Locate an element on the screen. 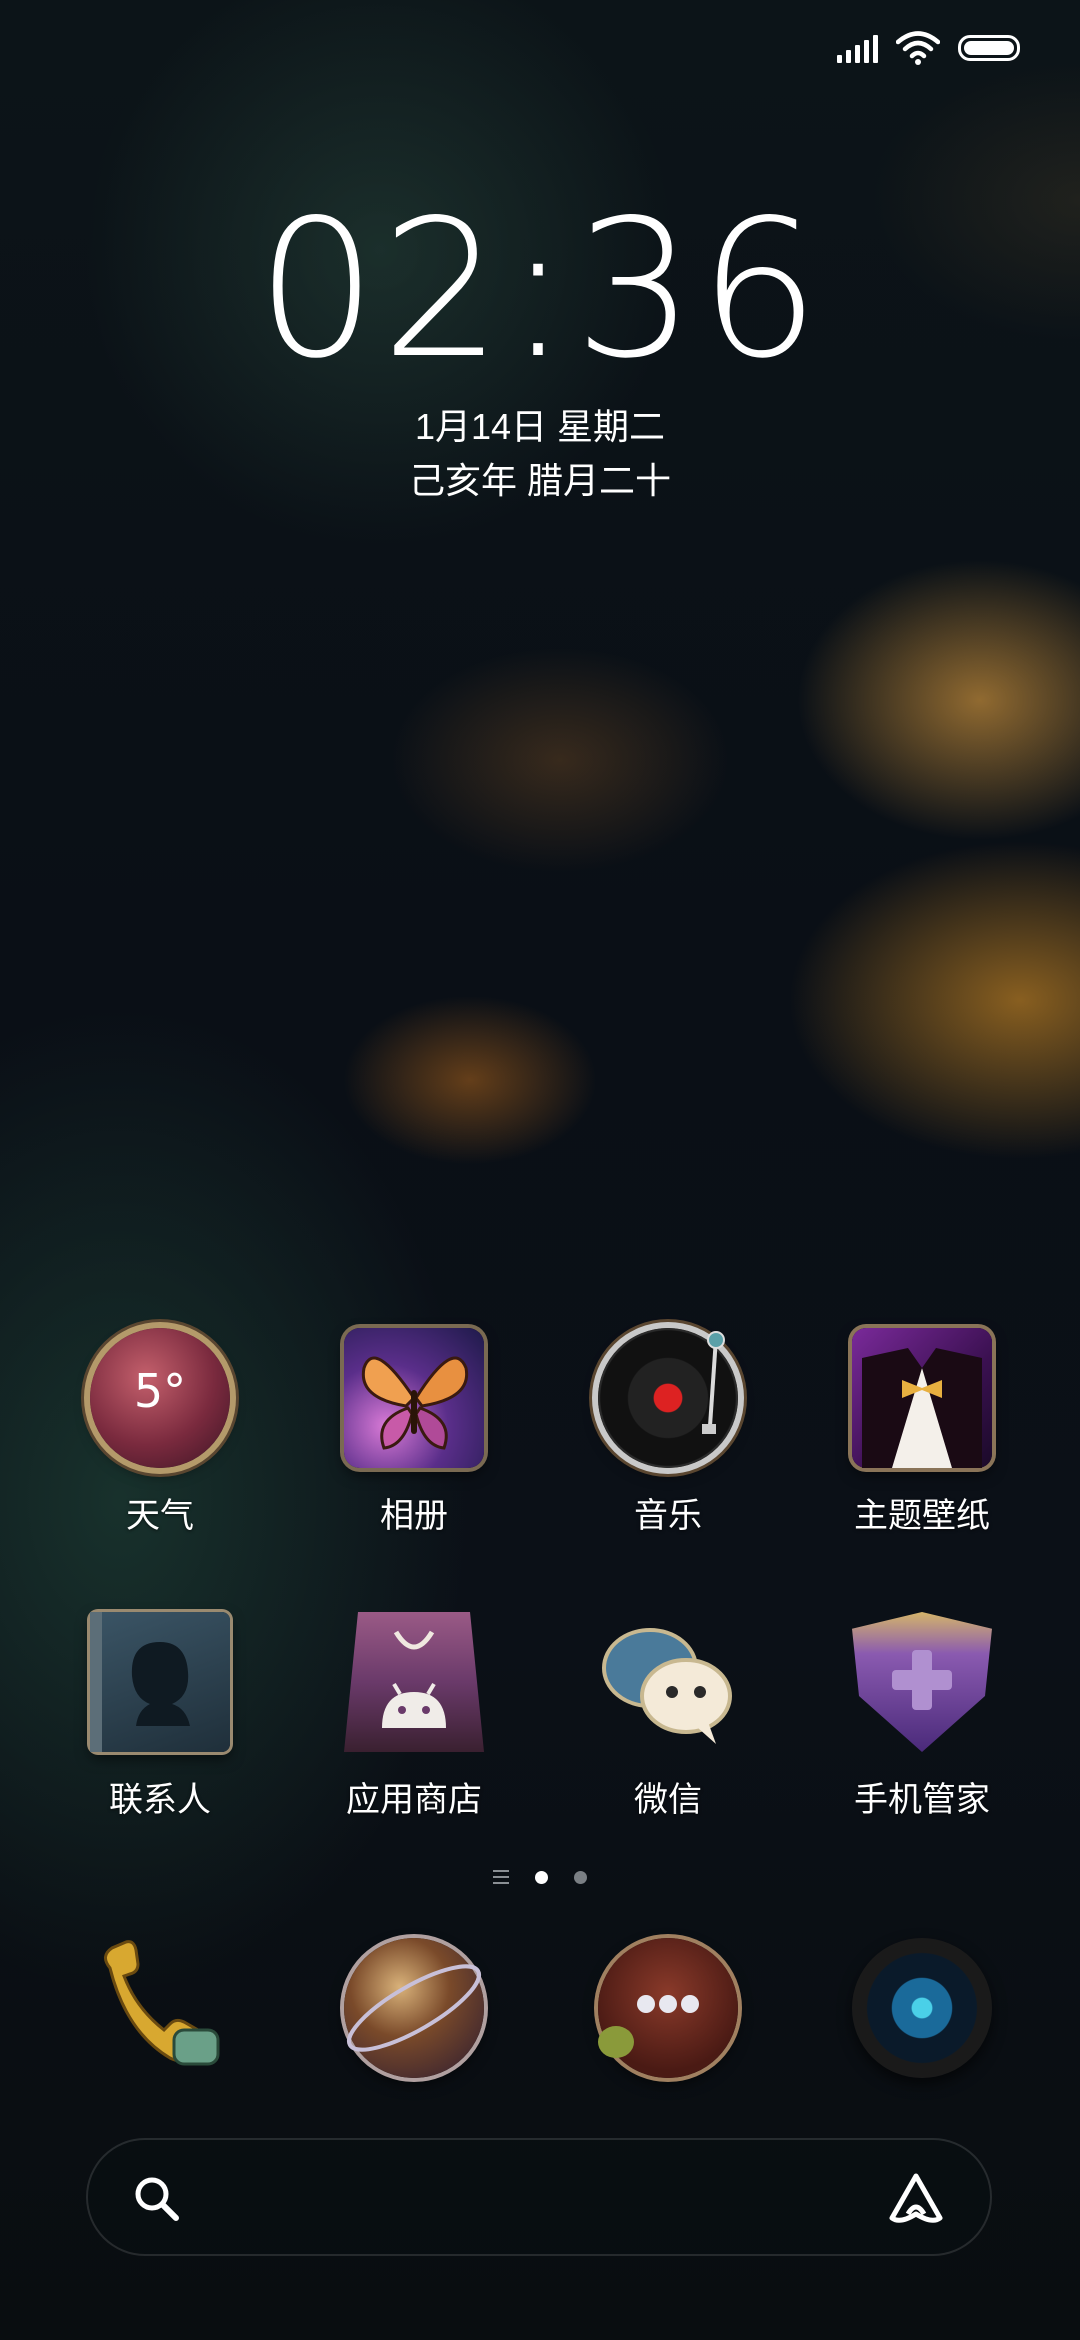 The image size is (1080, 2340). phone-handset-icon is located at coordinates (160, 2008).